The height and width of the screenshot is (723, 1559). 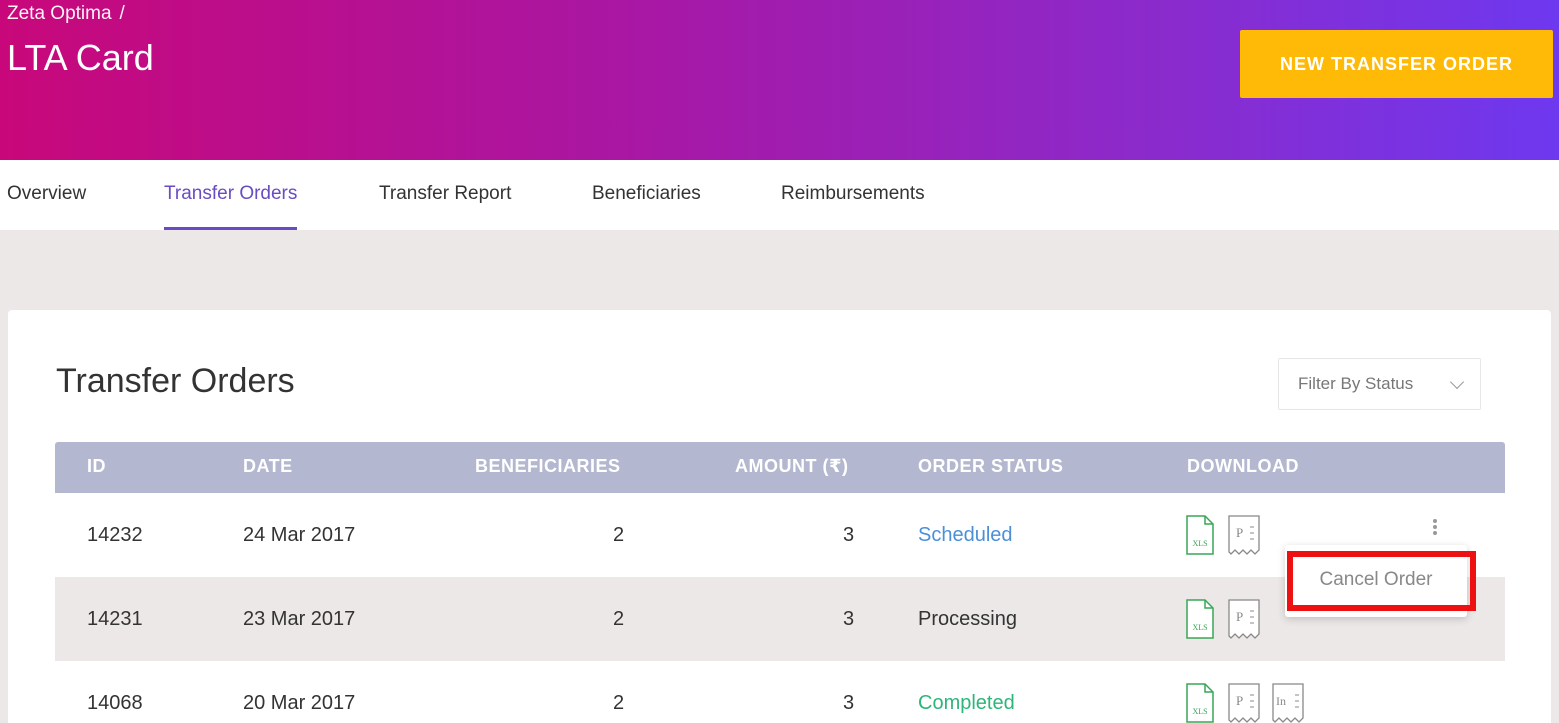 I want to click on cancel-order-menu-item: Cancel Order, so click(x=1376, y=581).